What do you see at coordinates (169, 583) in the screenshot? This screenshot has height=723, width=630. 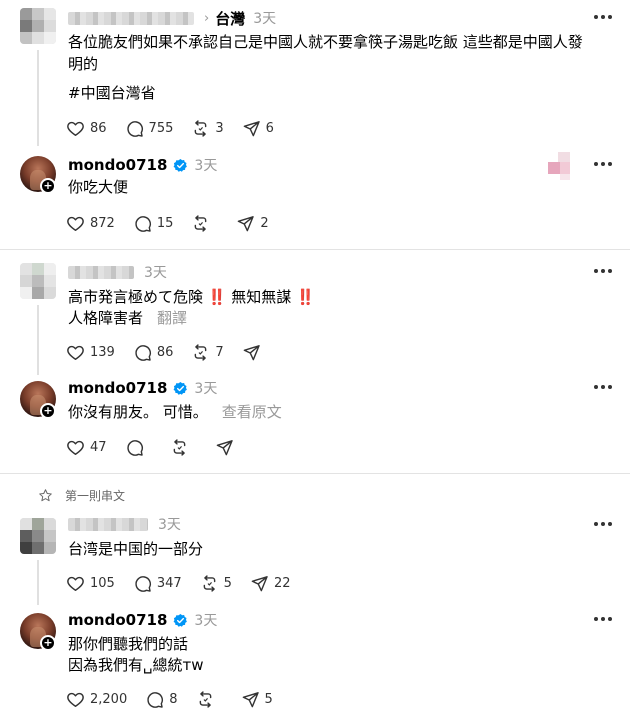 I see `reply-count: 347` at bounding box center [169, 583].